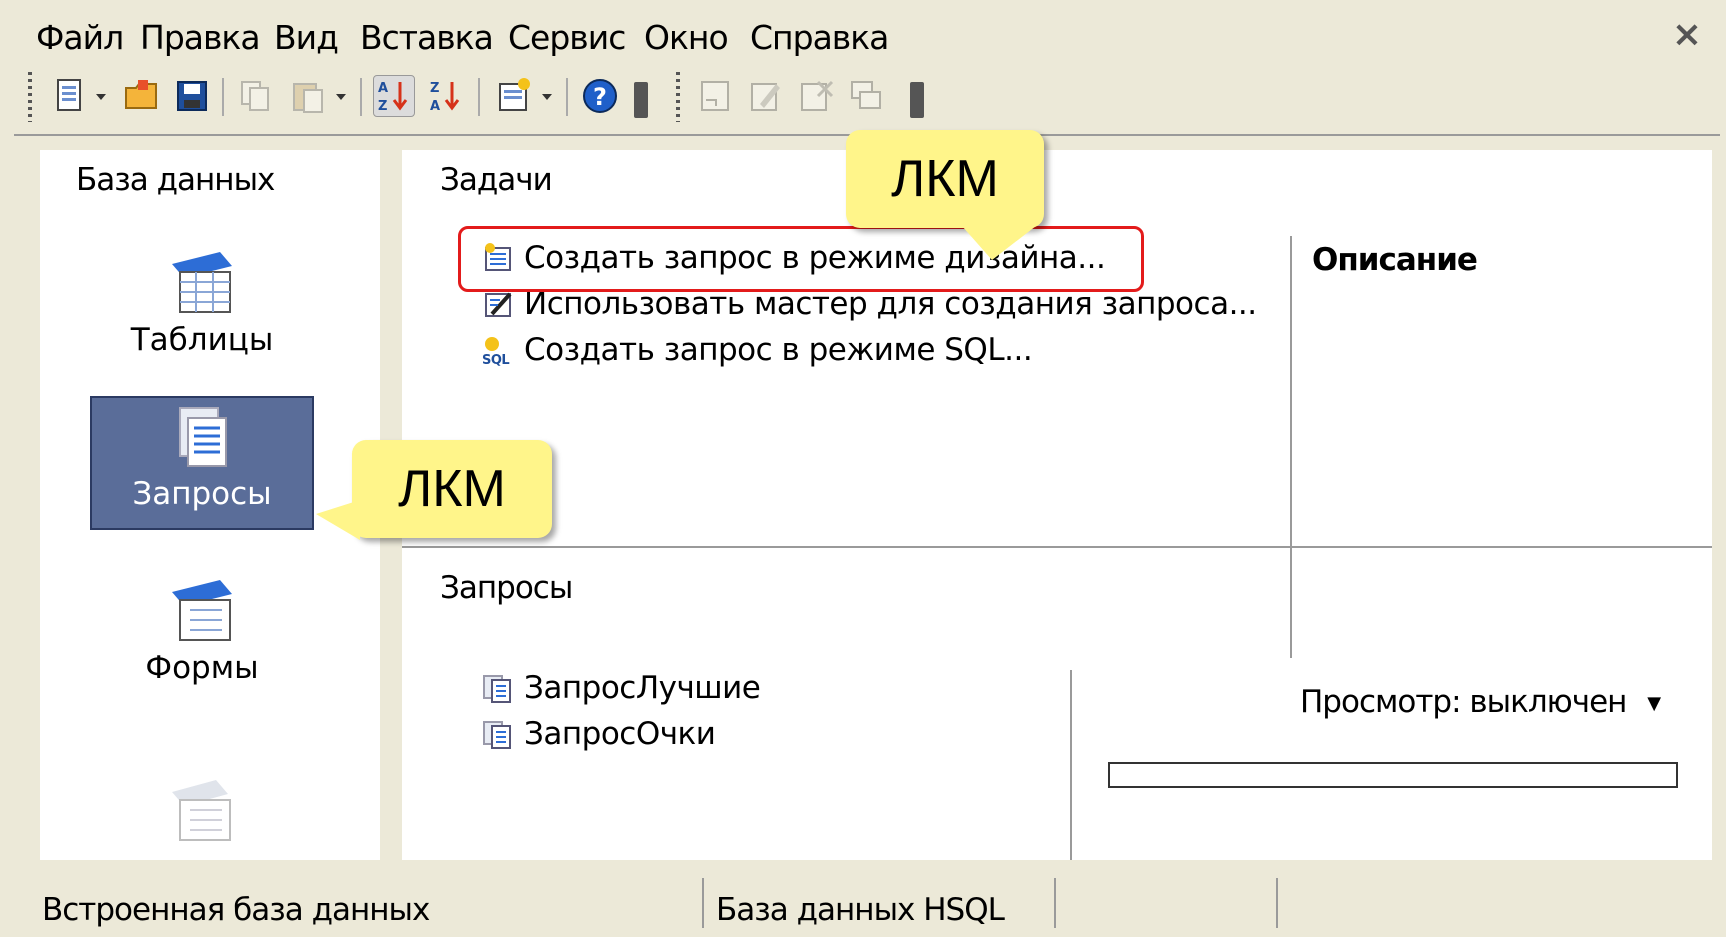  What do you see at coordinates (819, 37) in the screenshot?
I see `menu-help: Справка` at bounding box center [819, 37].